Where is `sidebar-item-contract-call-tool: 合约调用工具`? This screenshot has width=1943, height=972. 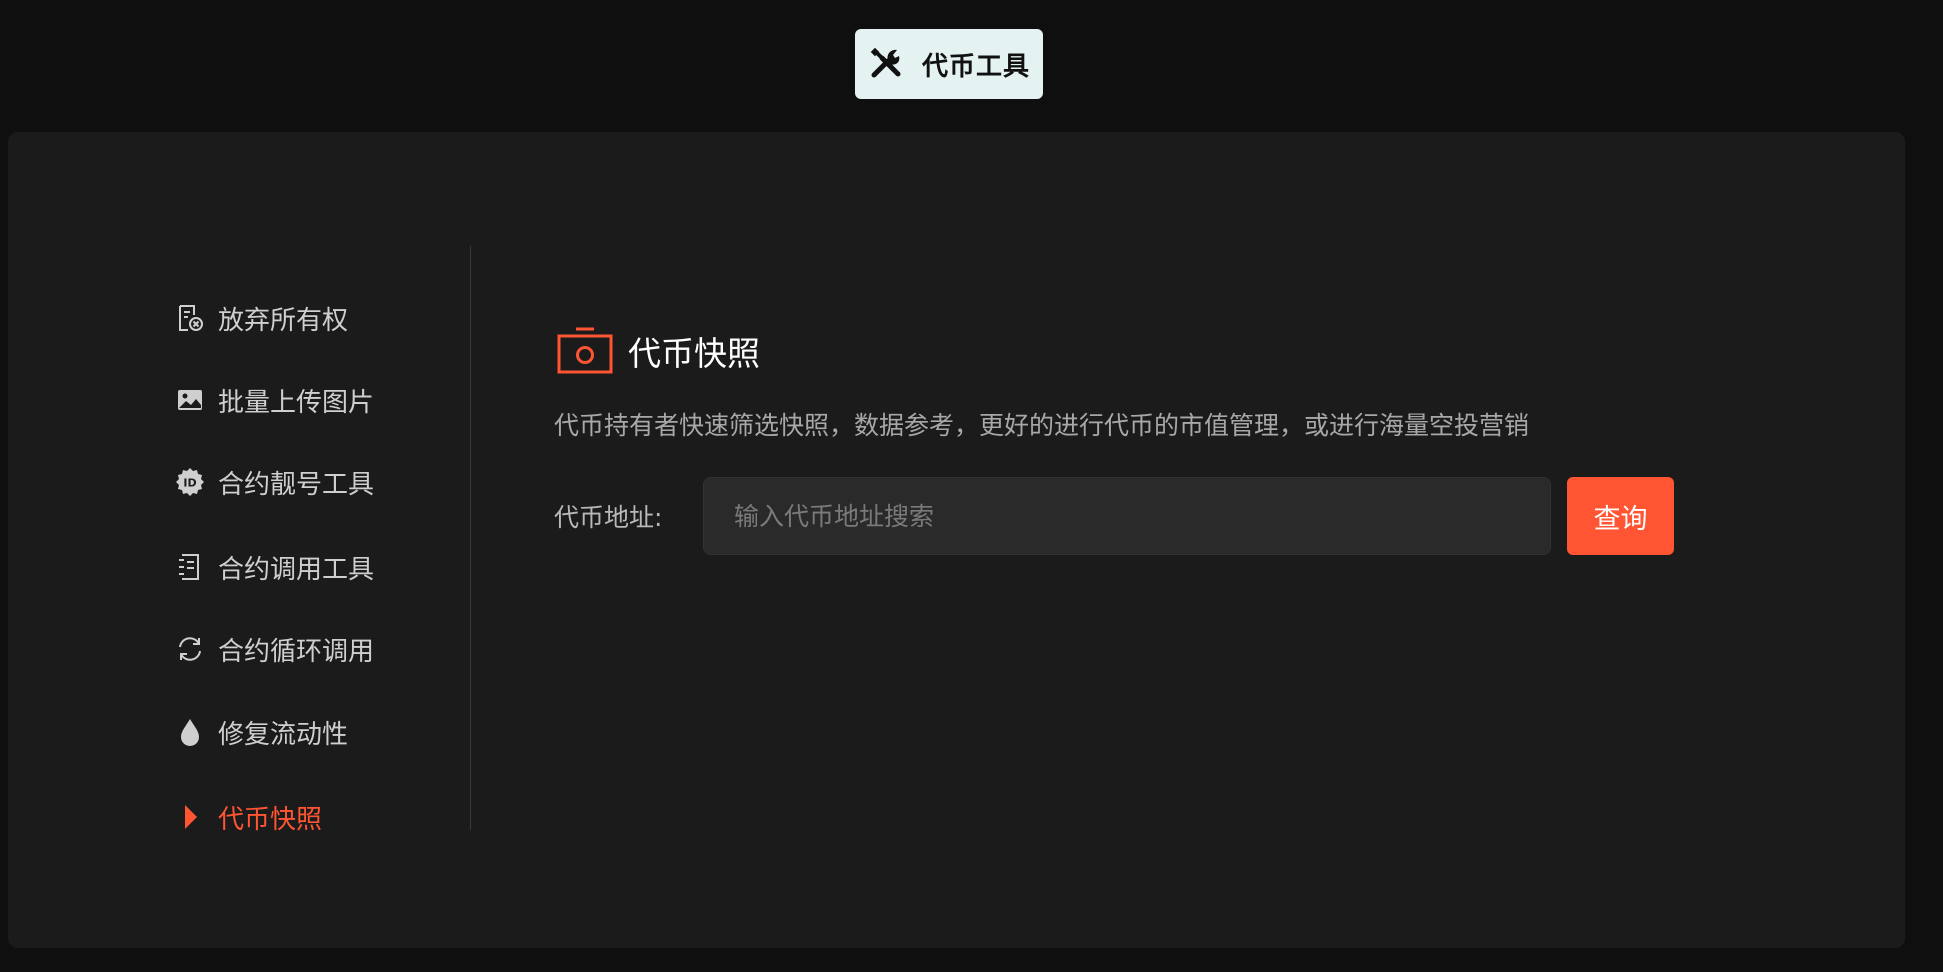
sidebar-item-contract-call-tool: 合约调用工具 is located at coordinates (272, 567).